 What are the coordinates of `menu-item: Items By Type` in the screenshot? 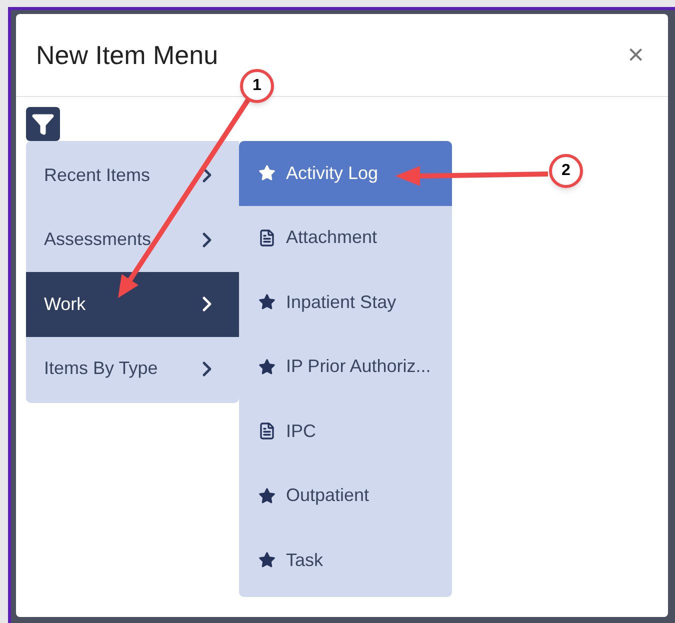 It's located at (132, 368).